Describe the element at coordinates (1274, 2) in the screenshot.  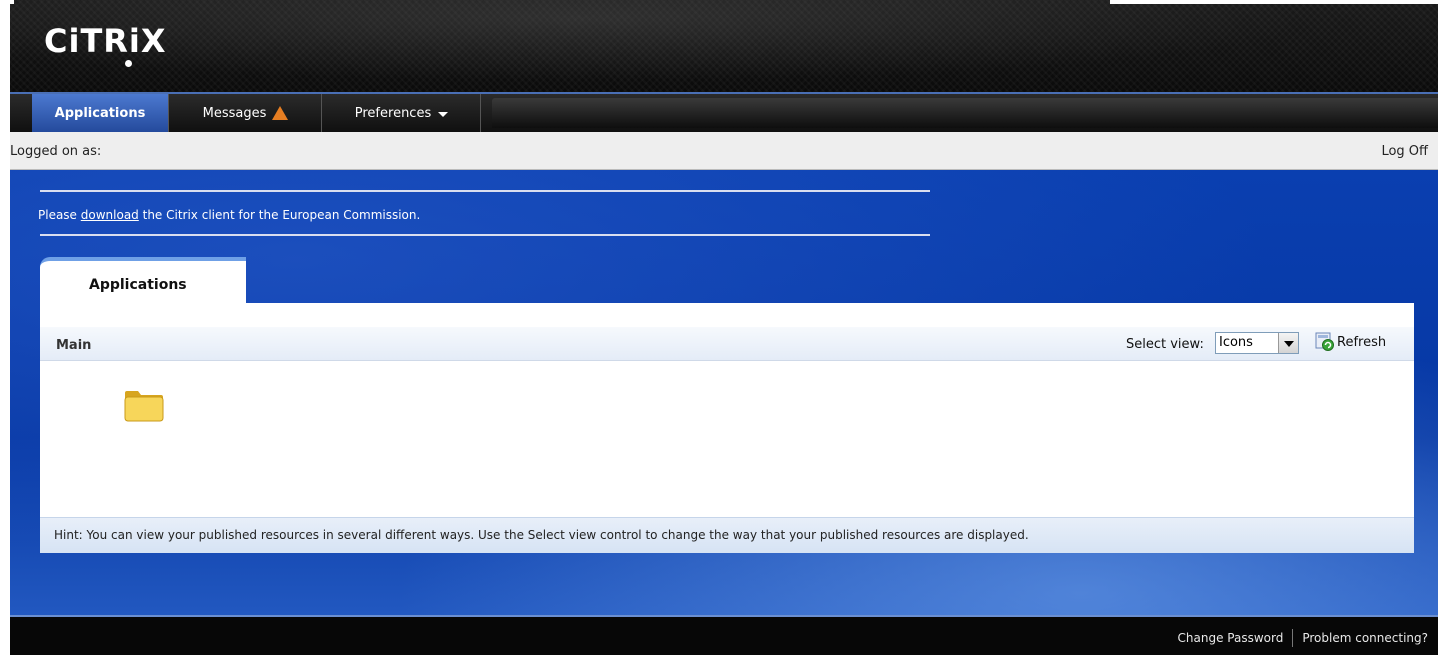
I see `top-white-bar` at that location.